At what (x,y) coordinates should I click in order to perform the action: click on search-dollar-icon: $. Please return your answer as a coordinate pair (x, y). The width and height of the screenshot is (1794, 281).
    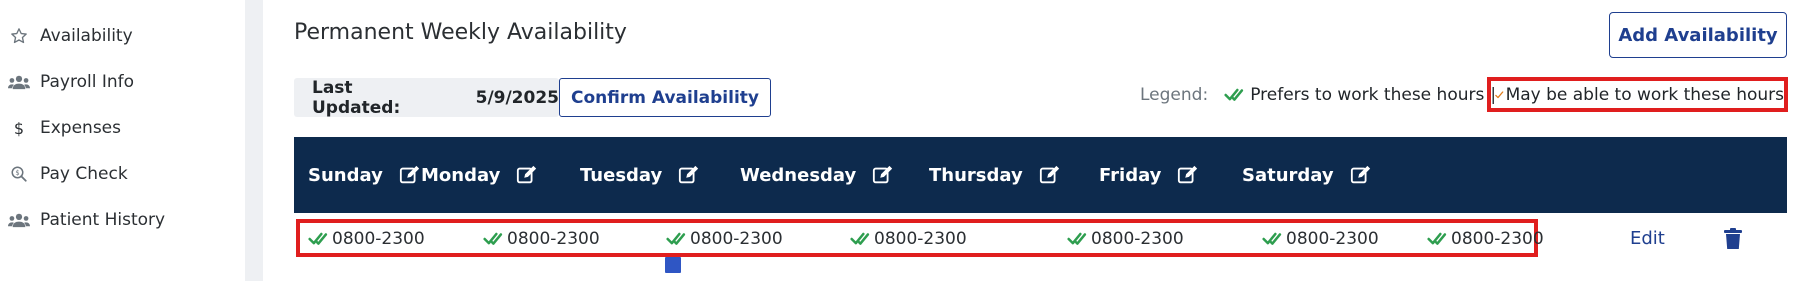
    Looking at the image, I should click on (19, 174).